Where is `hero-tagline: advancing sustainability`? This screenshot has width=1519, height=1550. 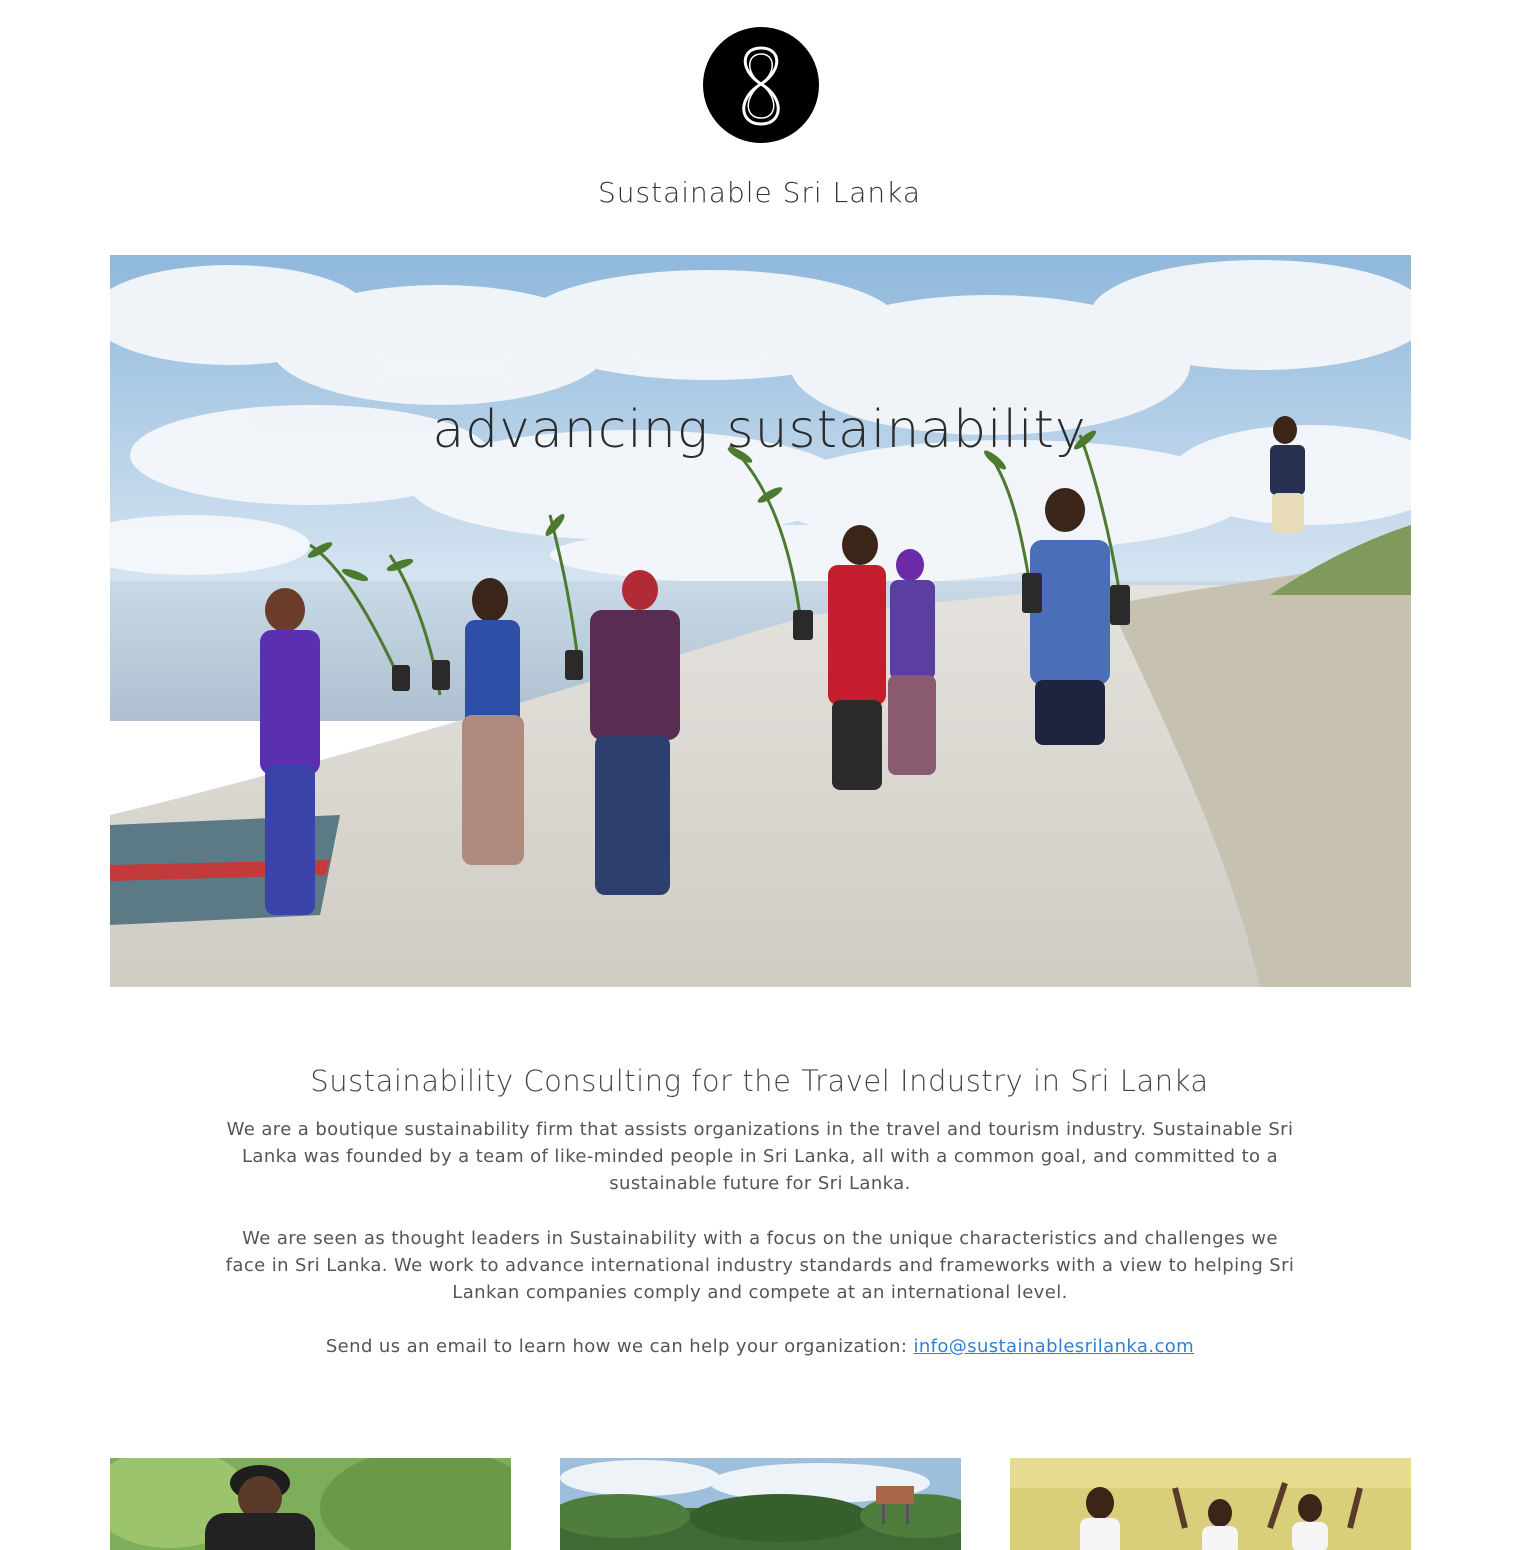
hero-tagline: advancing sustainability is located at coordinates (759, 430).